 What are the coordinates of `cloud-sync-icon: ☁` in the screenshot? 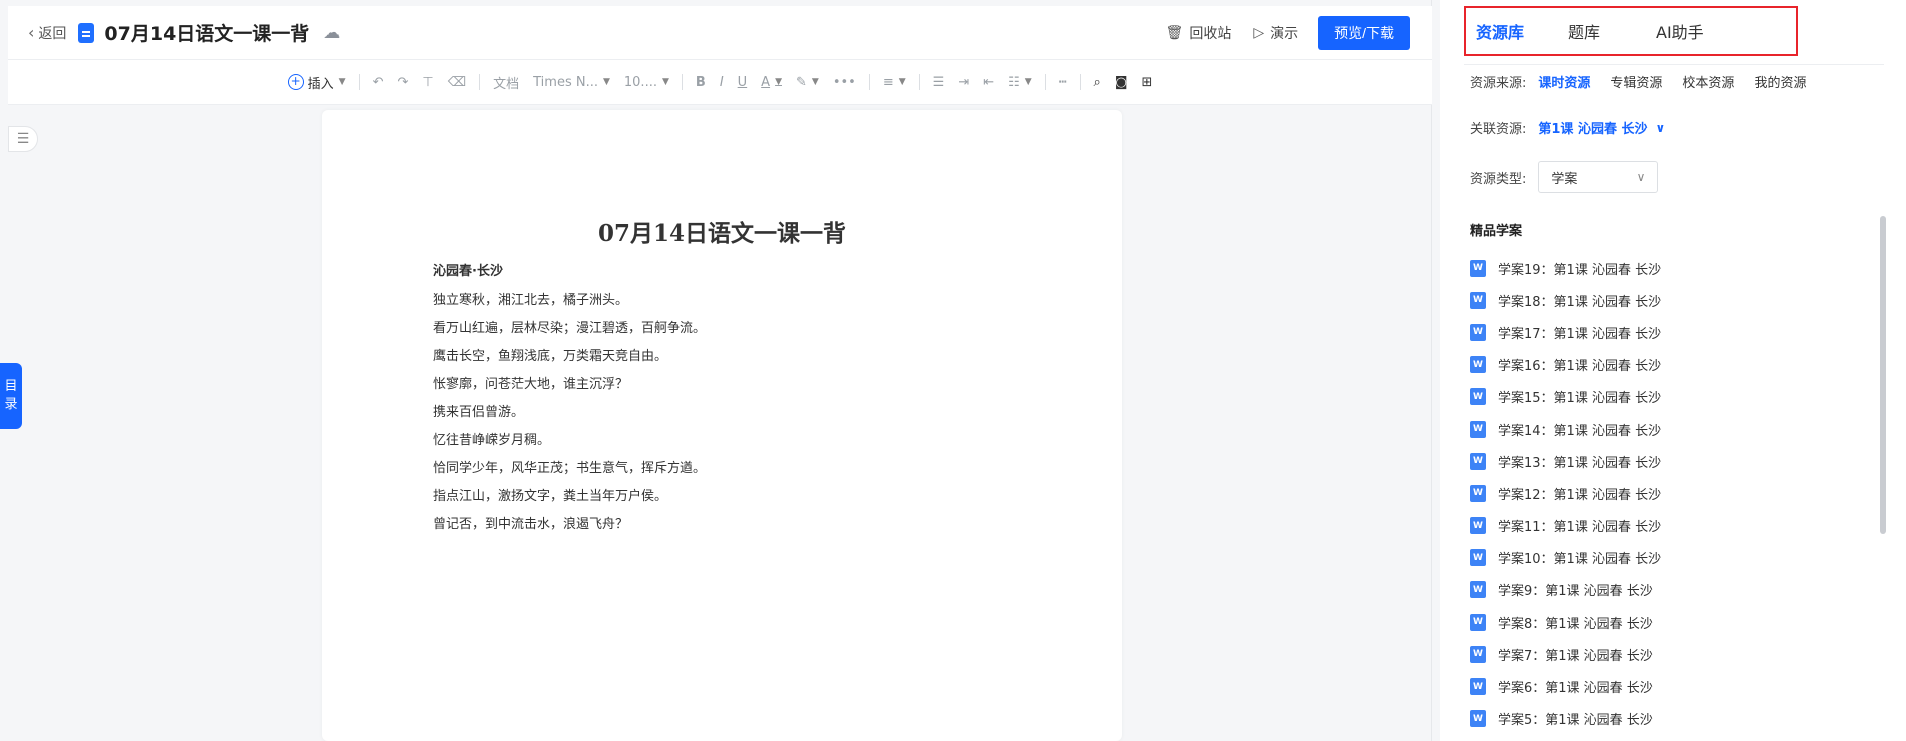 It's located at (331, 33).